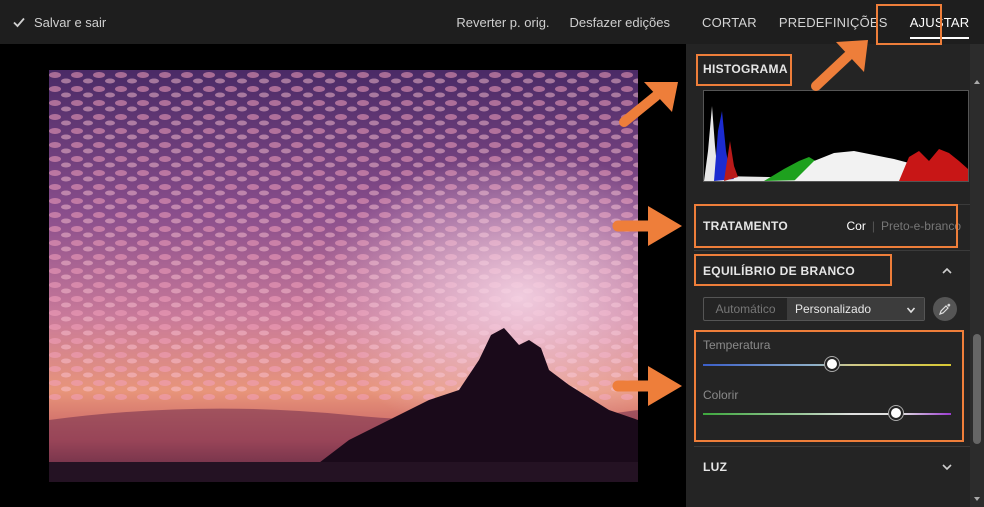 The image size is (984, 507). What do you see at coordinates (977, 499) in the screenshot?
I see `scroll-down-icon` at bounding box center [977, 499].